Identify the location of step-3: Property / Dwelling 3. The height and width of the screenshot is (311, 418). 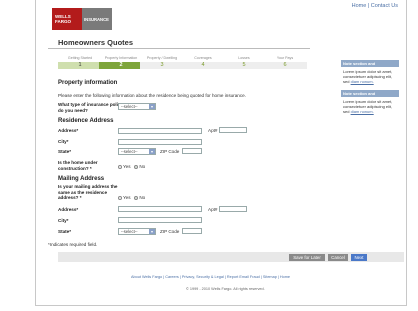
(162, 62).